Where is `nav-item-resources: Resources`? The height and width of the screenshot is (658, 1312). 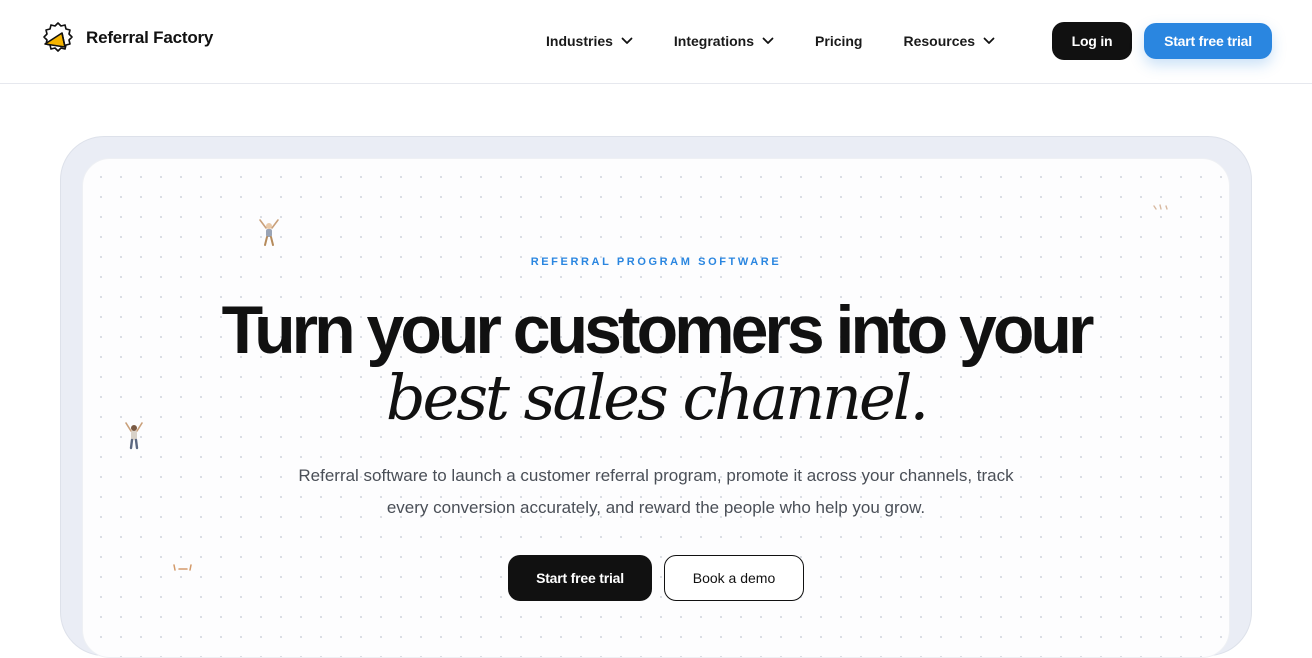
nav-item-resources: Resources is located at coordinates (950, 41).